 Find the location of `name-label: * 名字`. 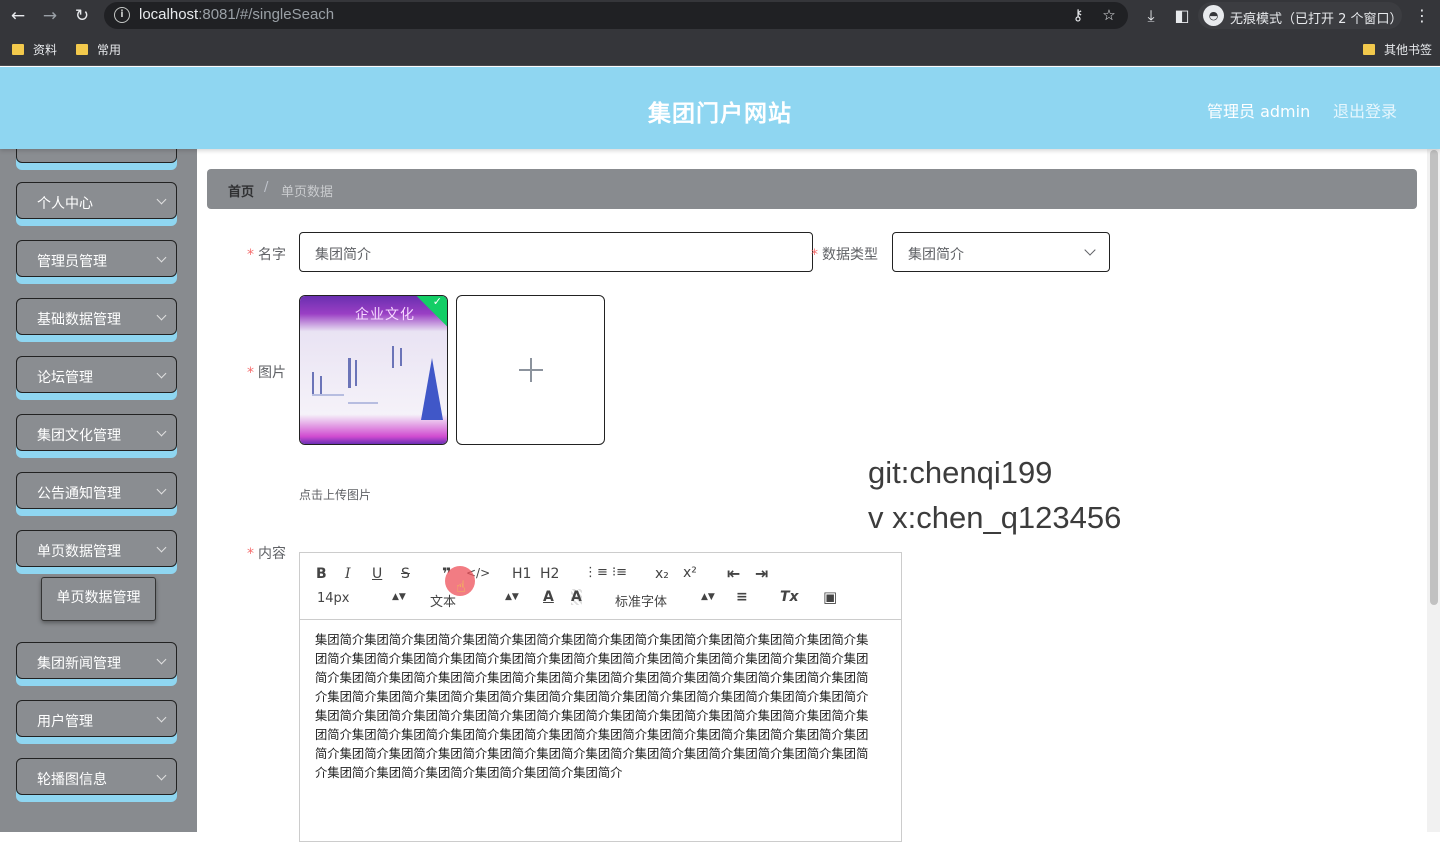

name-label: * 名字 is located at coordinates (266, 255).